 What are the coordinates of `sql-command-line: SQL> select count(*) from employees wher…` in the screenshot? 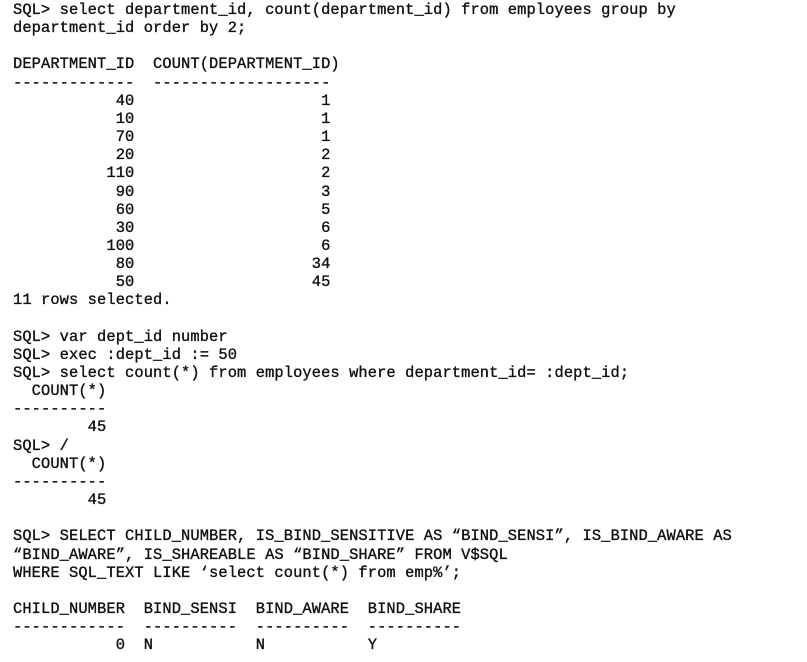 It's located at (321, 373).